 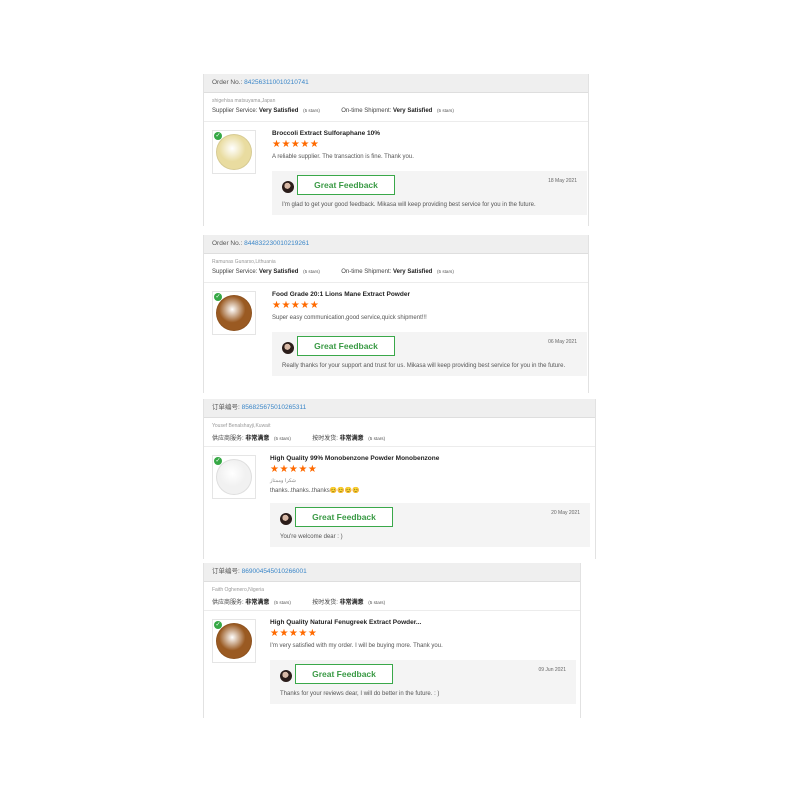 I want to click on buyer-name: Yousef Benalshayji,Kuwait, so click(x=241, y=426).